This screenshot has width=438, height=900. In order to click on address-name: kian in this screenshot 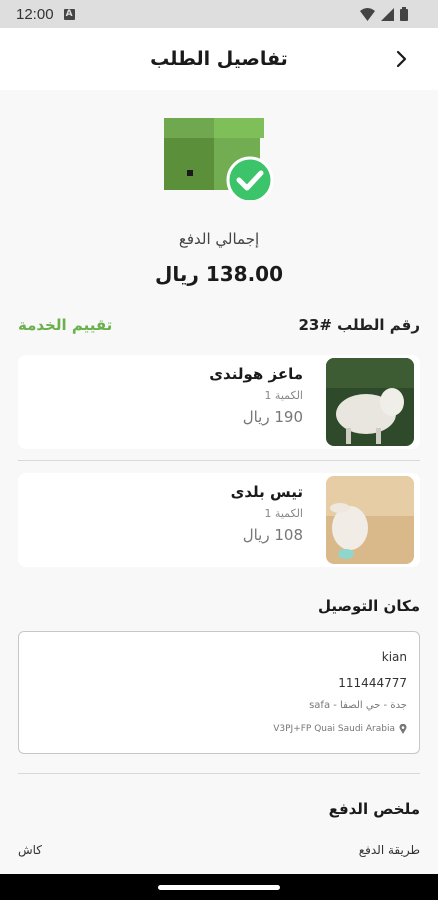, I will do `click(394, 657)`.